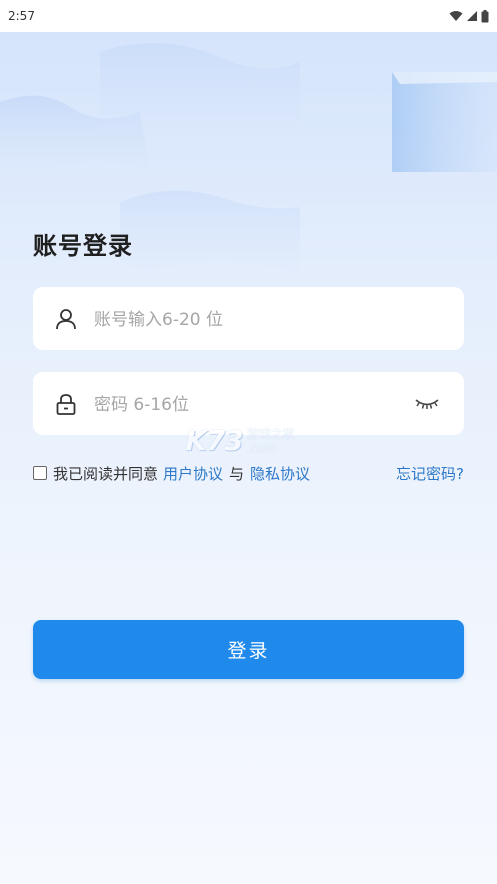 This screenshot has width=497, height=884. I want to click on account-field, so click(248, 319).